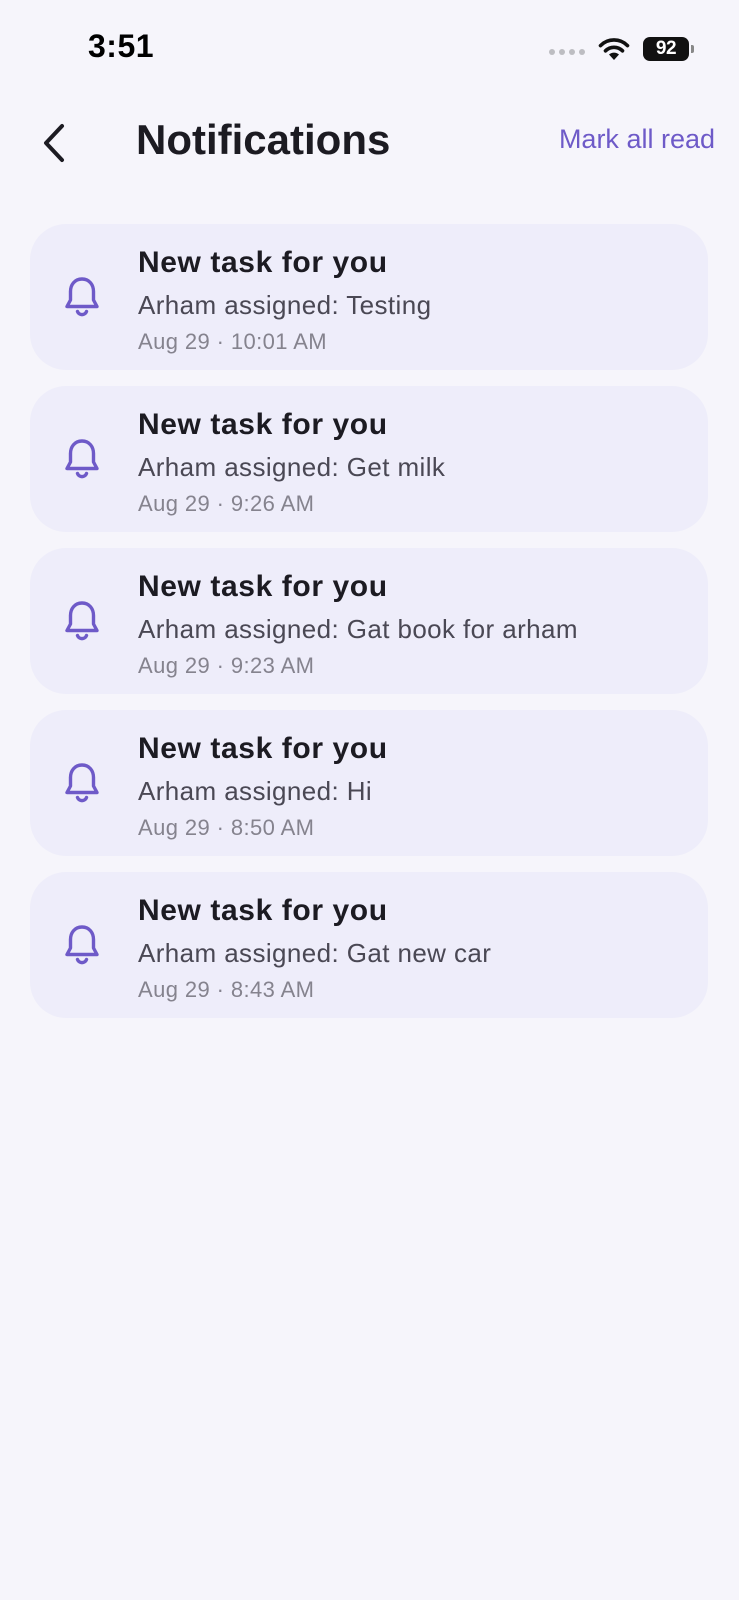 This screenshot has height=1600, width=739. I want to click on wifi-icon, so click(614, 49).